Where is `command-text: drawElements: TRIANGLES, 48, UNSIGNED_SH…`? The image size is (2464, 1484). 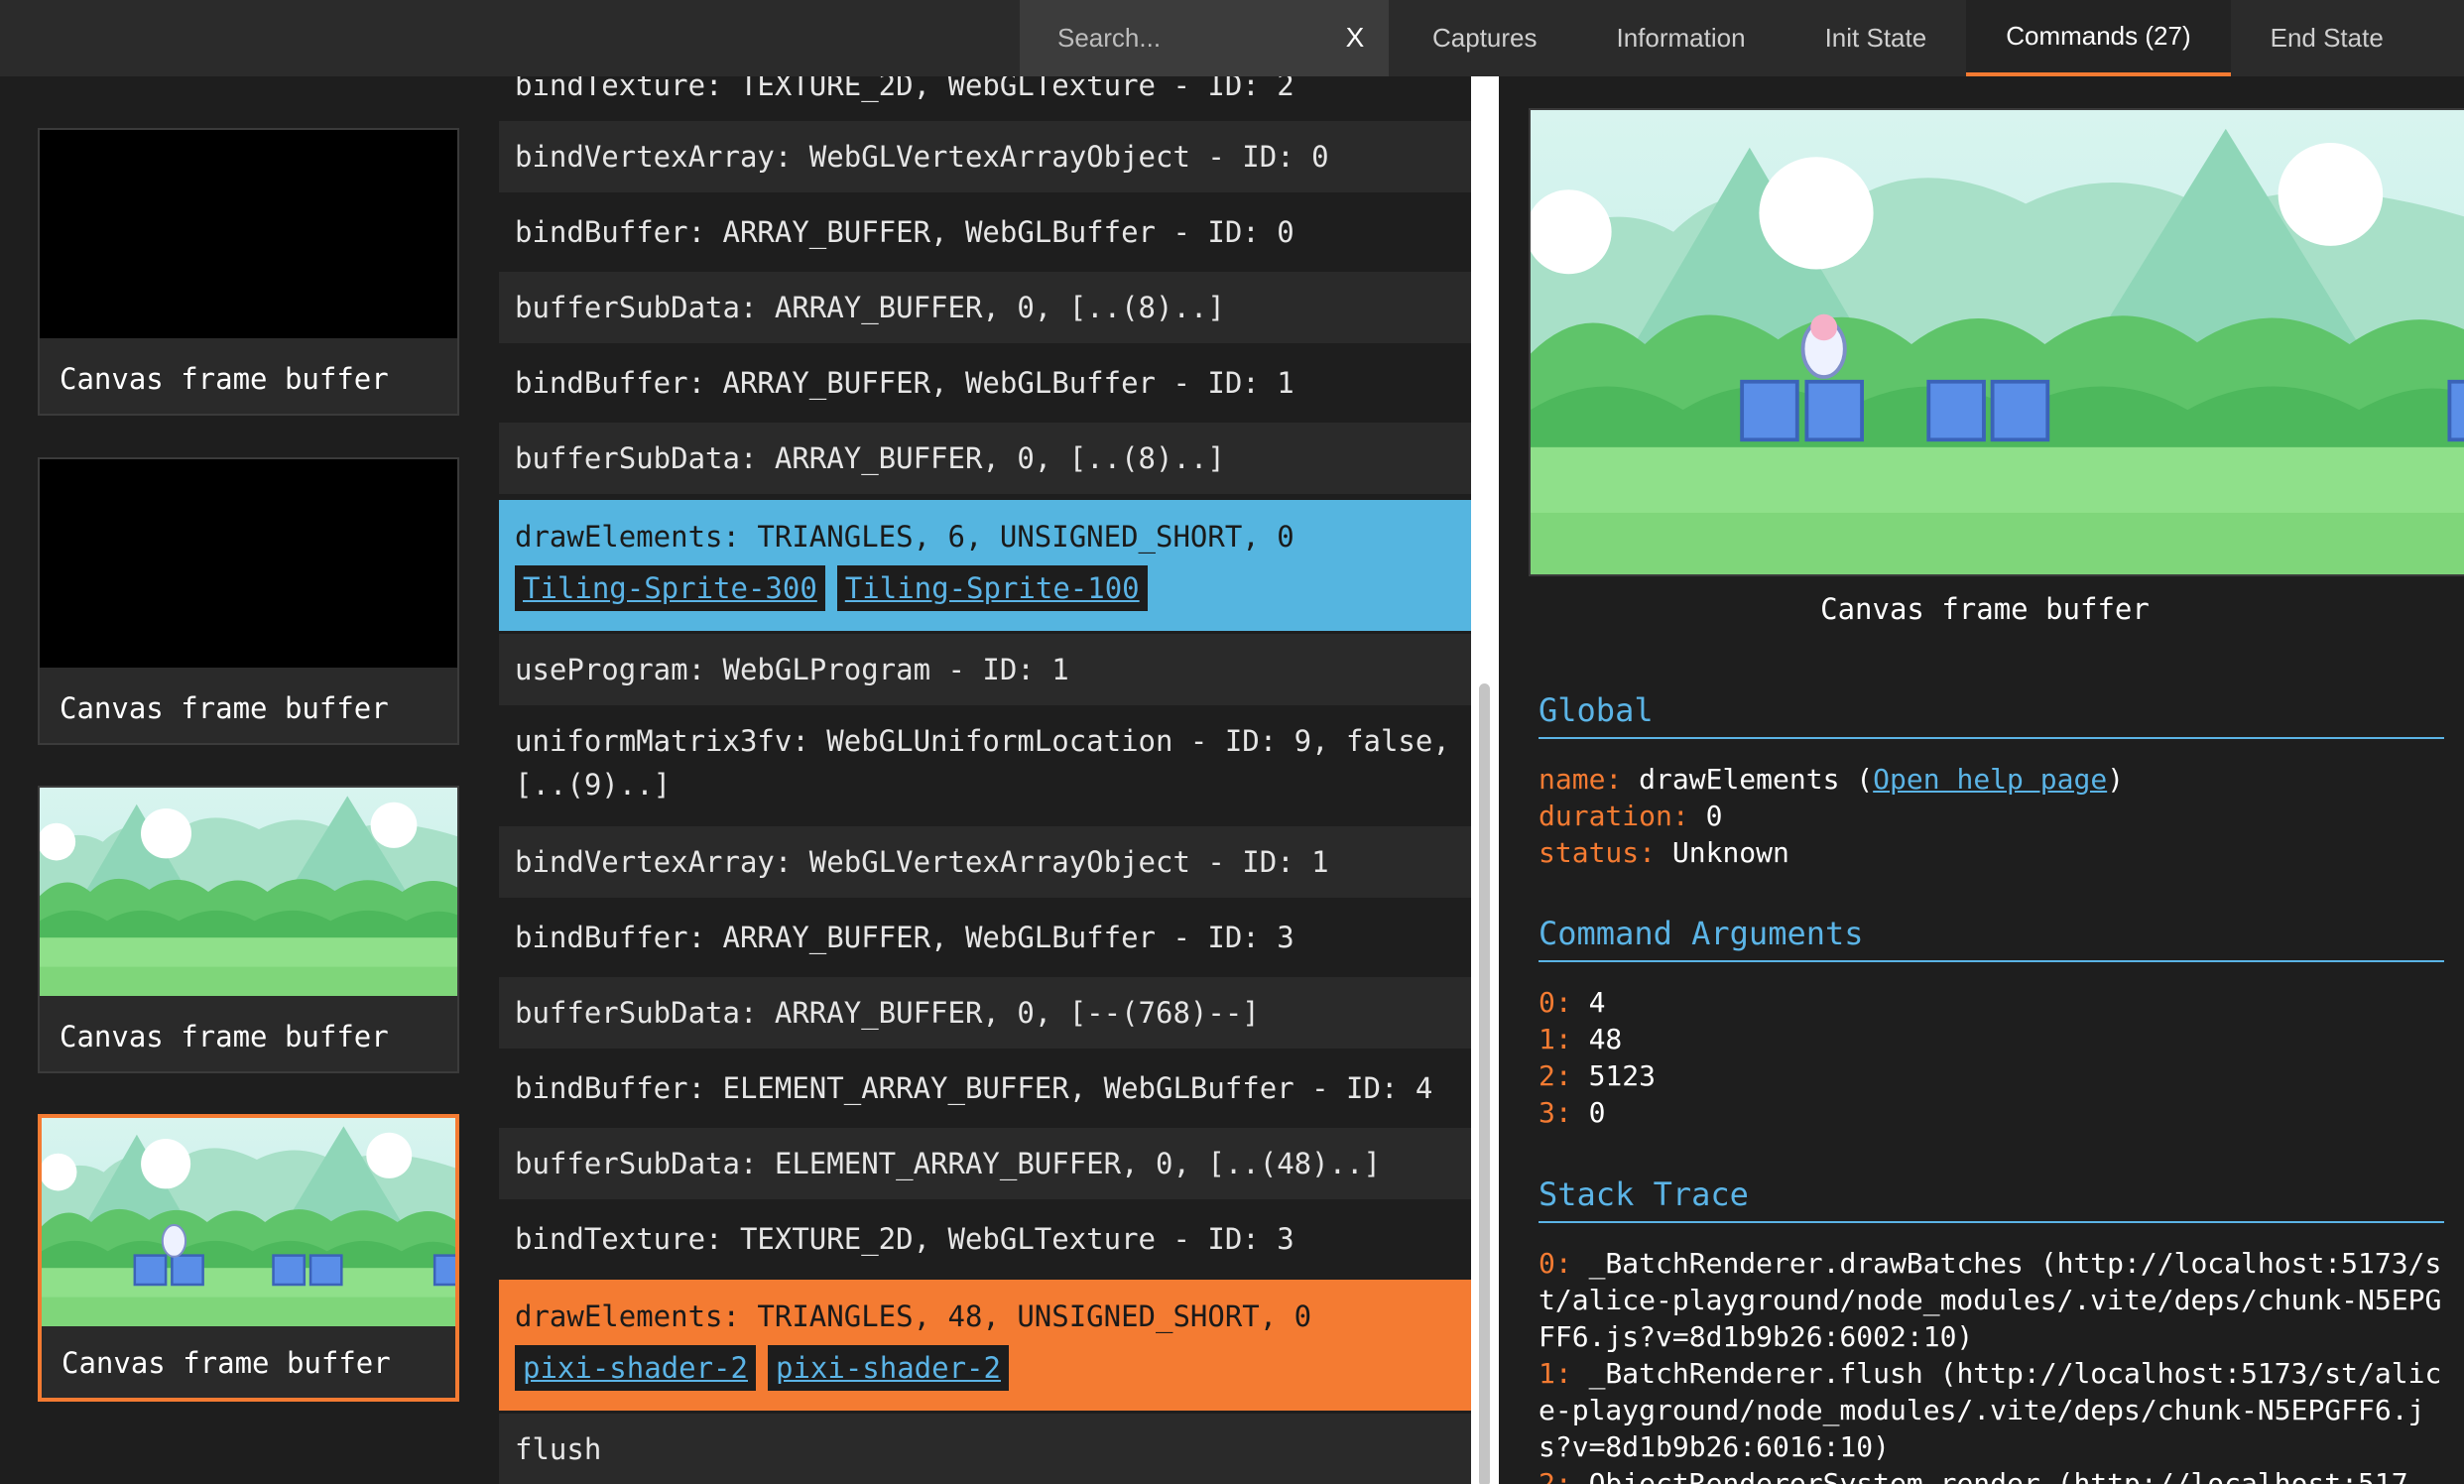
command-text: drawElements: TRIANGLES, 48, UNSIGNED_SH… is located at coordinates (913, 1316).